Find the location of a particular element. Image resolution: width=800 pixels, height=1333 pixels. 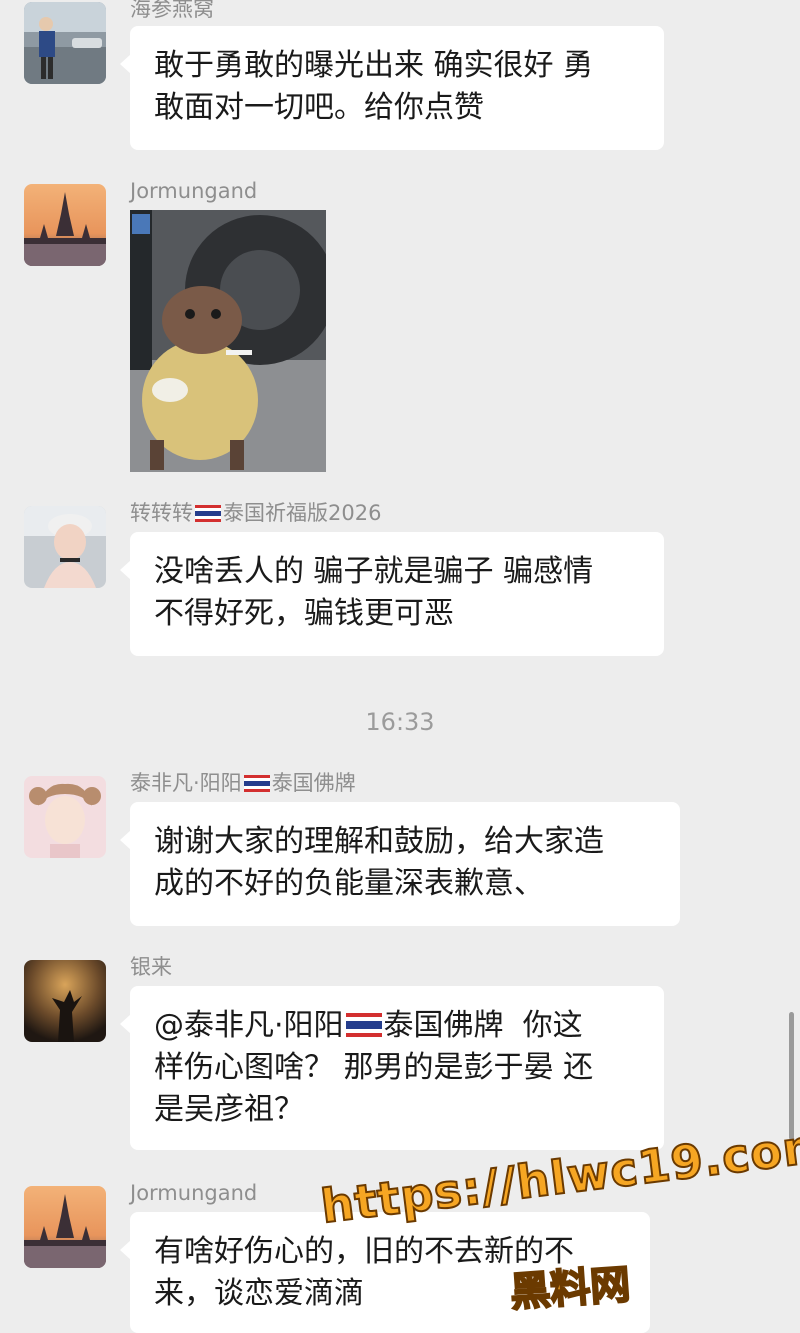

timestamp: 16:33 is located at coordinates (400, 722).